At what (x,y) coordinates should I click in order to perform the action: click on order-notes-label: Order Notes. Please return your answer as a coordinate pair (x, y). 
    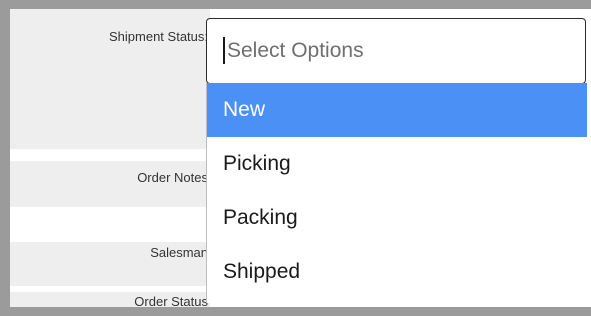
    Looking at the image, I should click on (110, 184).